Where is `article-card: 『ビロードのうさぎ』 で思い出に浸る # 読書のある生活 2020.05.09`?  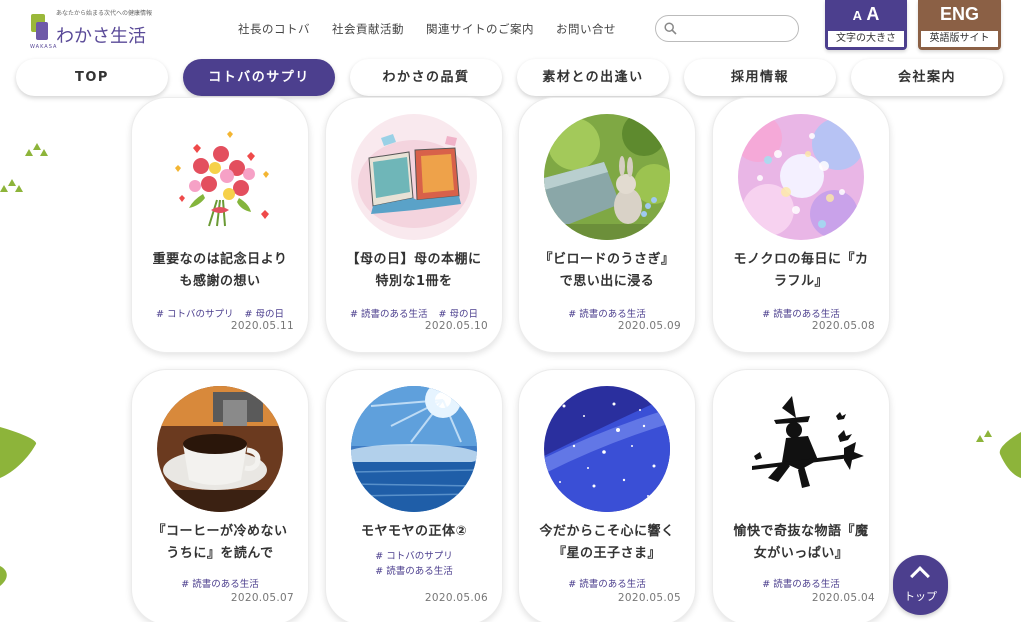 article-card: 『ビロードのうさぎ』 で思い出に浸る # 読書のある生活 2020.05.09 is located at coordinates (607, 225).